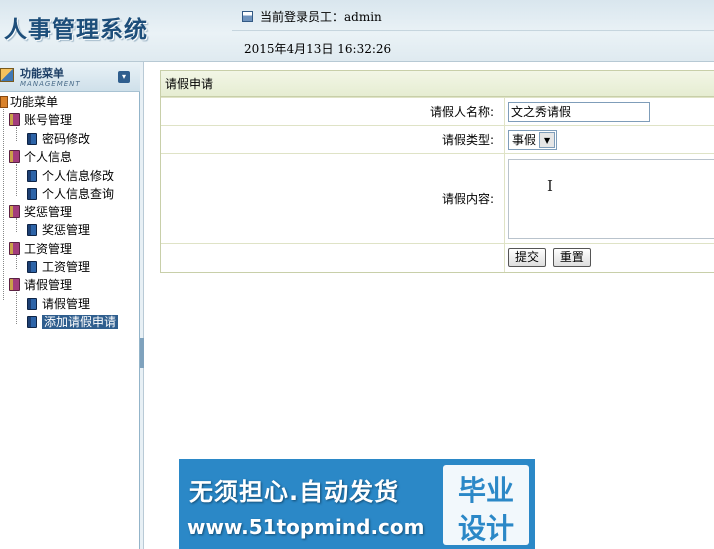 This screenshot has height=549, width=714. Describe the element at coordinates (78, 194) in the screenshot. I see `sidebar-item-label: 个人信息查询` at that location.